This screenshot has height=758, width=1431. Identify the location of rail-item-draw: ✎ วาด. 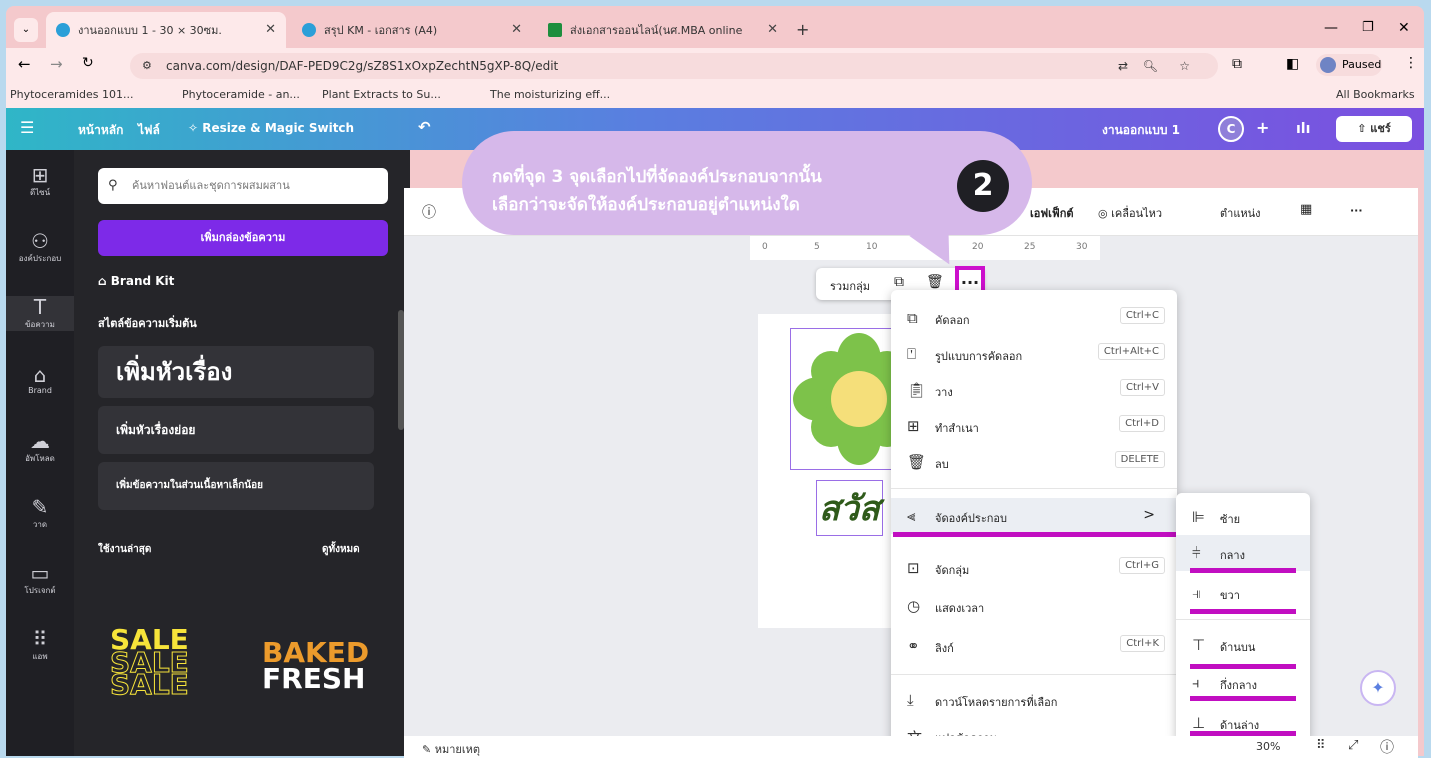
(40, 513).